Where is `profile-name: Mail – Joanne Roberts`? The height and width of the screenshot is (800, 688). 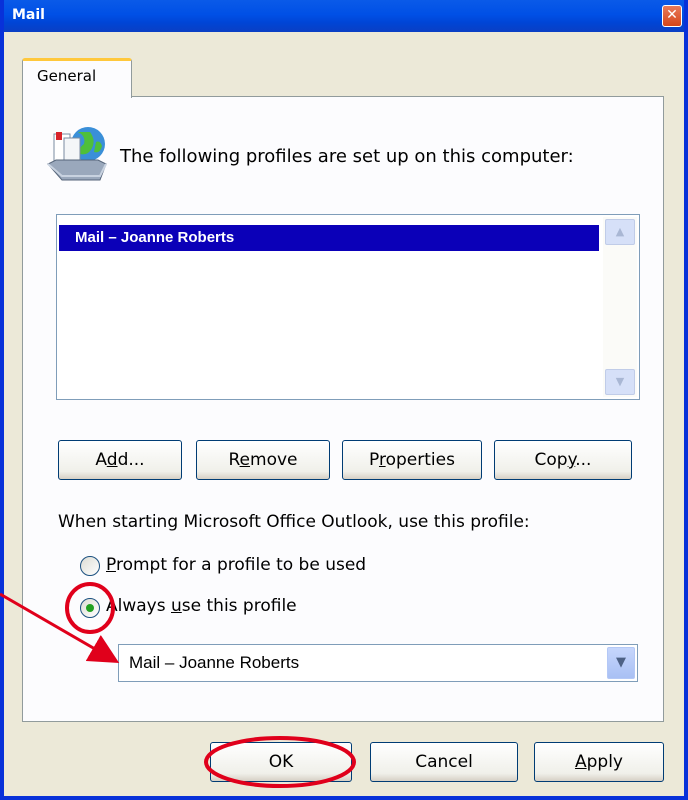
profile-name: Mail – Joanne Roberts is located at coordinates (155, 237).